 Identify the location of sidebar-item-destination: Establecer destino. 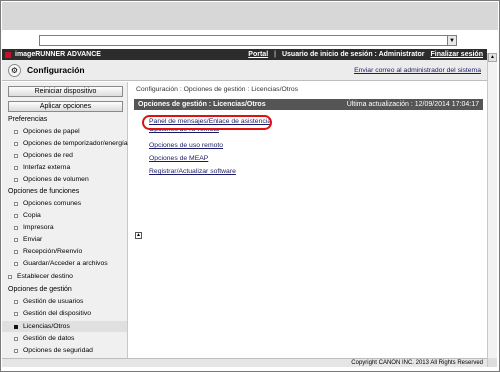
(40, 276).